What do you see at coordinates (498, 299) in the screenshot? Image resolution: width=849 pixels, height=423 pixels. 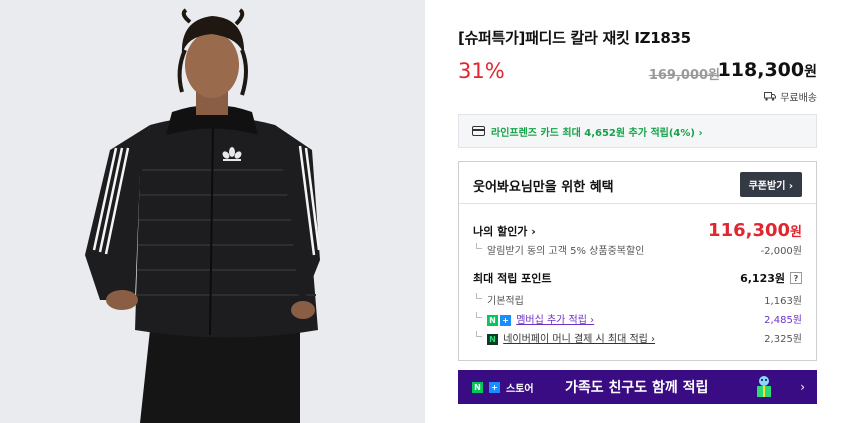 I see `basic-points-label: 기본적립` at bounding box center [498, 299].